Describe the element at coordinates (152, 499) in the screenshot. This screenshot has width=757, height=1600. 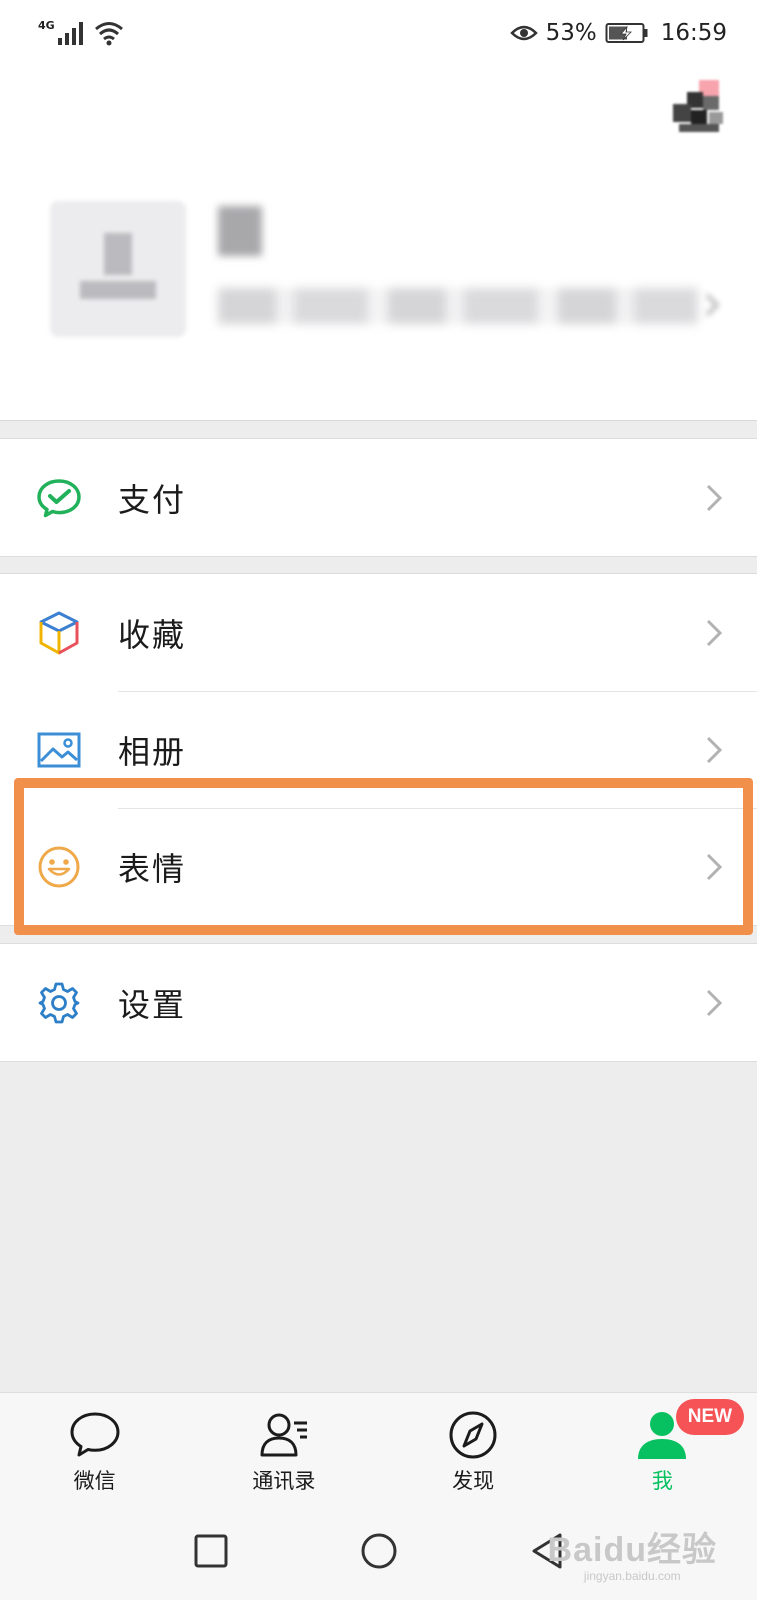
I see `menu-label-pay: 支付` at that location.